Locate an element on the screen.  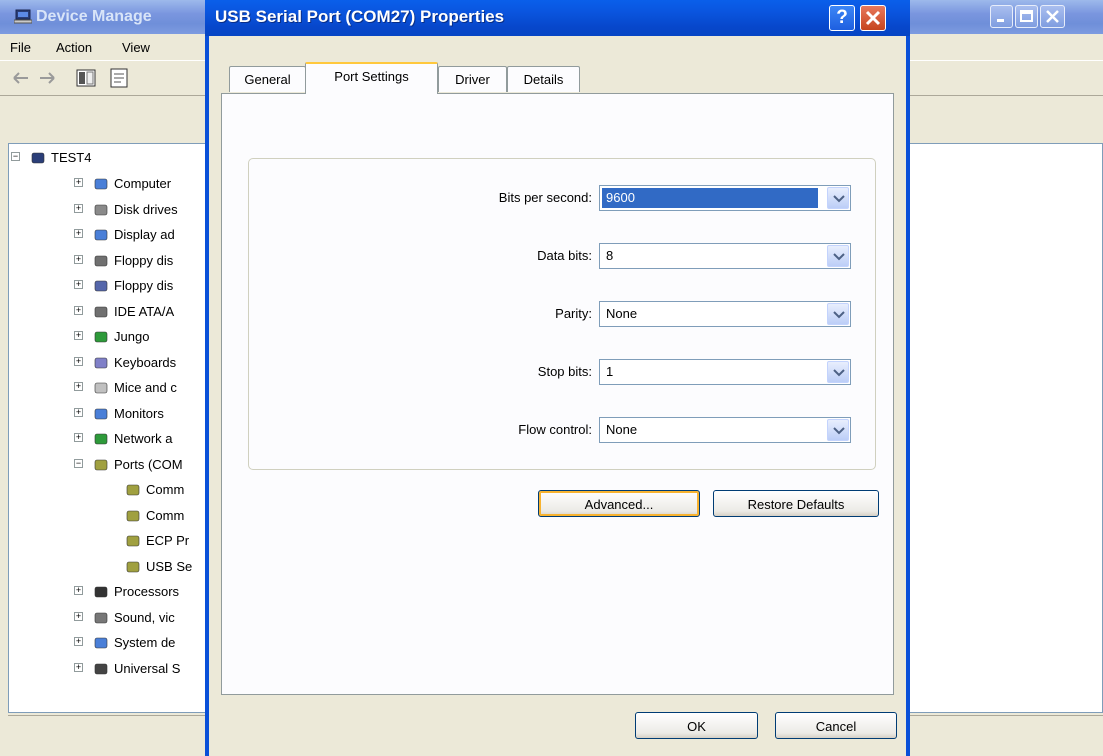
tree-item-category: + System de is located at coordinates (106, 643).